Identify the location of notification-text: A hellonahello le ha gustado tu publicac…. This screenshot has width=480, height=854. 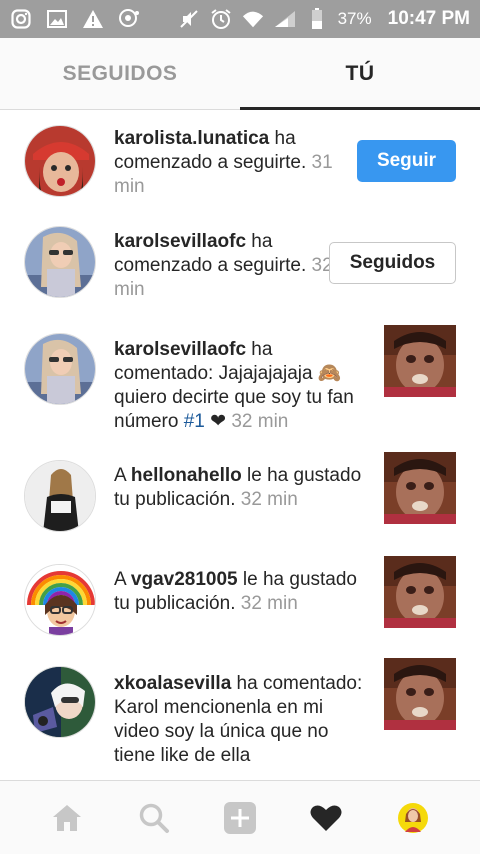
(238, 487).